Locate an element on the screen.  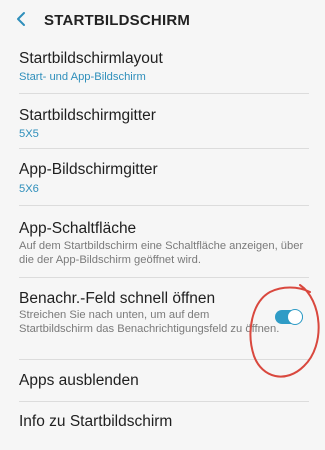
page-title: STARTBILDSCHIRM is located at coordinates (117, 20).